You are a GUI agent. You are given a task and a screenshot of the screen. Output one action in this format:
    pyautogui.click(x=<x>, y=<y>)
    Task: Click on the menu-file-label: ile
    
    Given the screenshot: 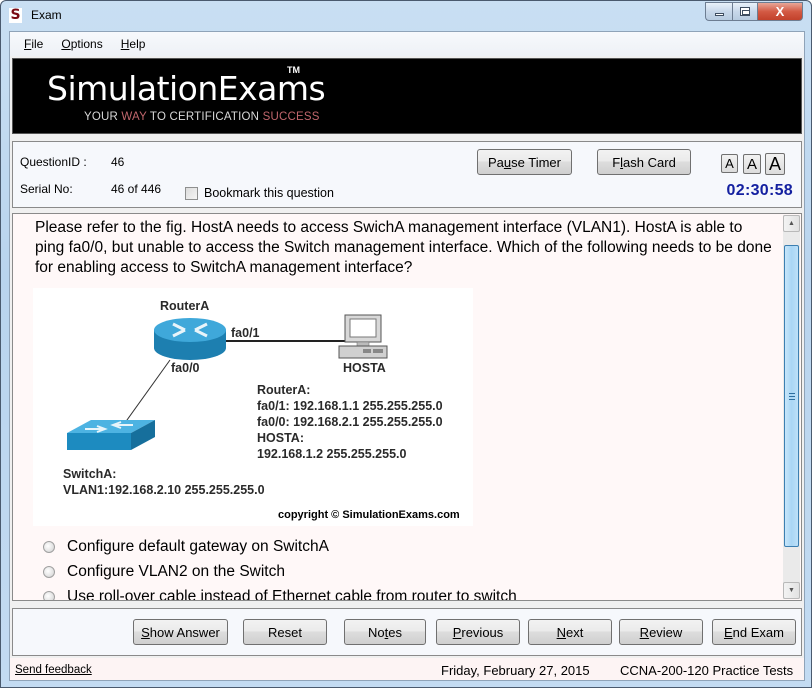 What is the action you would take?
    pyautogui.click(x=37, y=44)
    